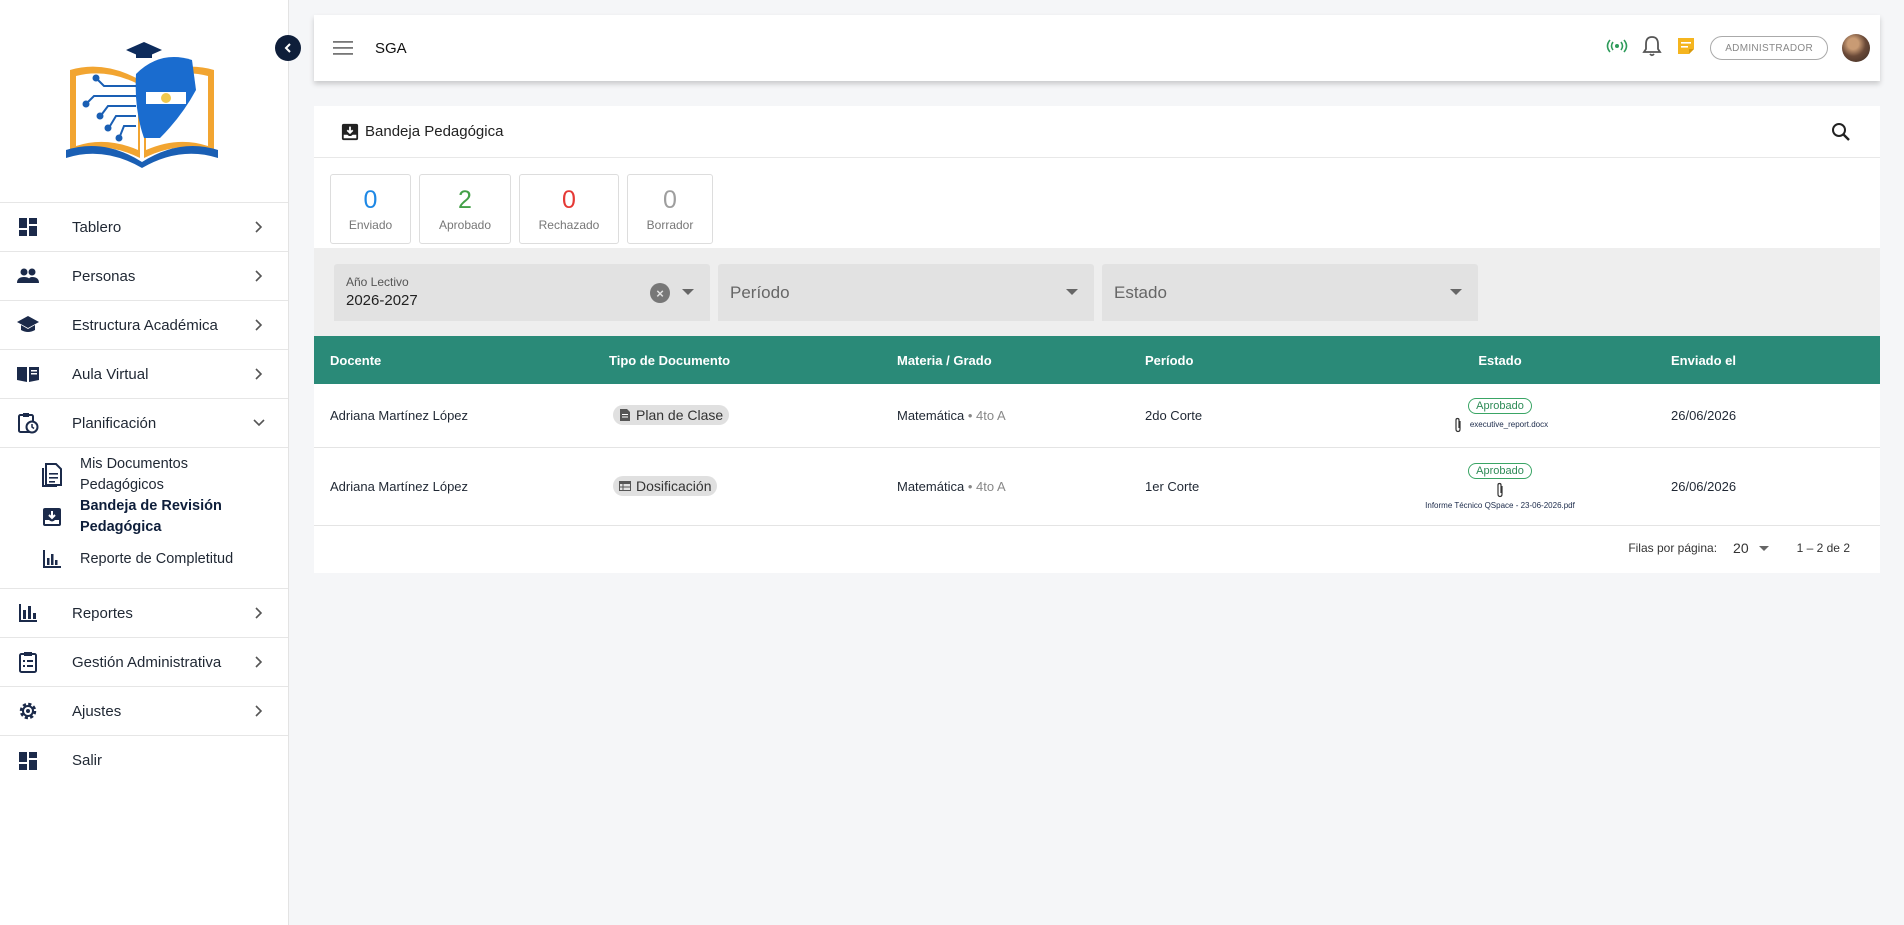 The image size is (1904, 925). Describe the element at coordinates (144, 613) in the screenshot. I see `sidebar-item-reportes: Reportes` at that location.